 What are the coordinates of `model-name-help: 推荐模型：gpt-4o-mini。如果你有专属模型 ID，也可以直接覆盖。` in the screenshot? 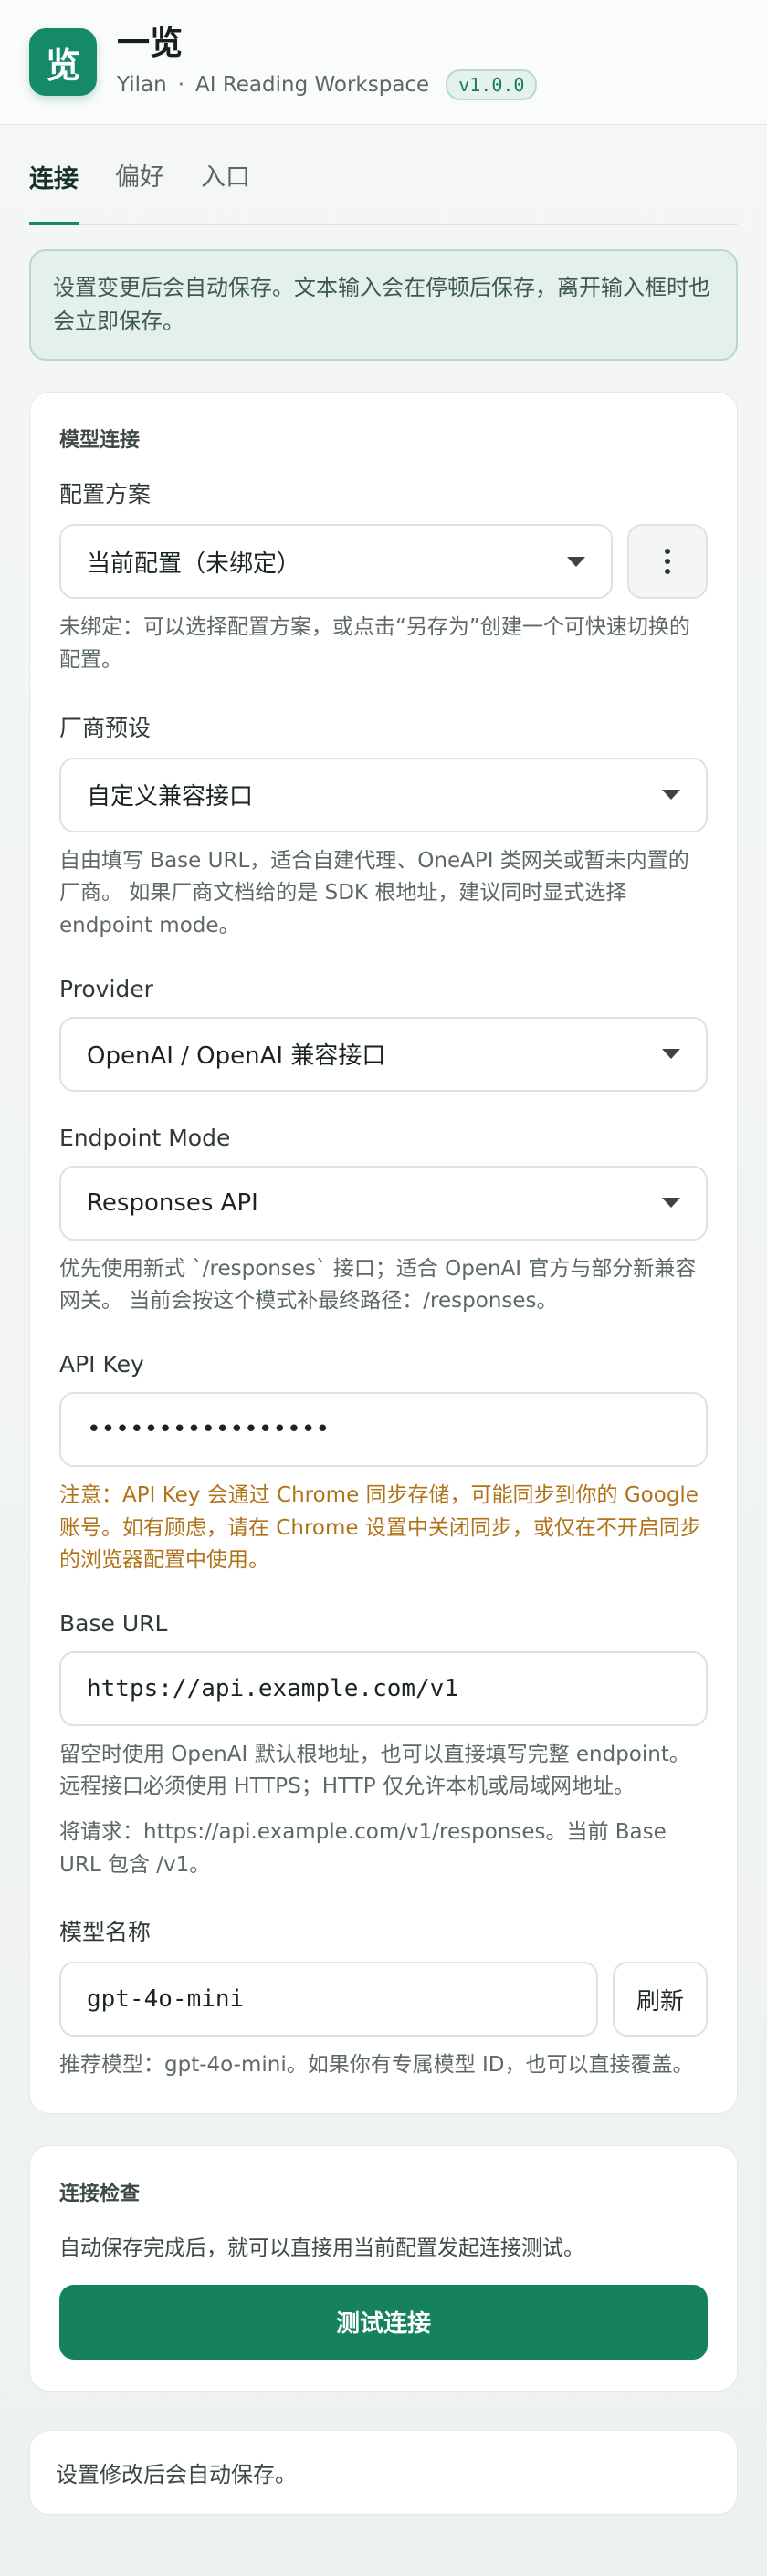 It's located at (376, 2065).